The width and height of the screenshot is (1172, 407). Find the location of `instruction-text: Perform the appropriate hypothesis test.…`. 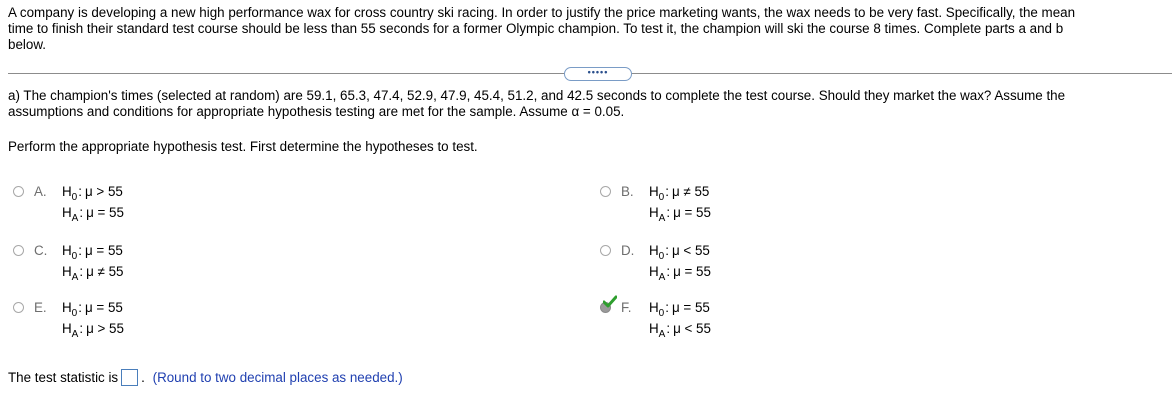

instruction-text: Perform the appropriate hypothesis test.… is located at coordinates (243, 146).